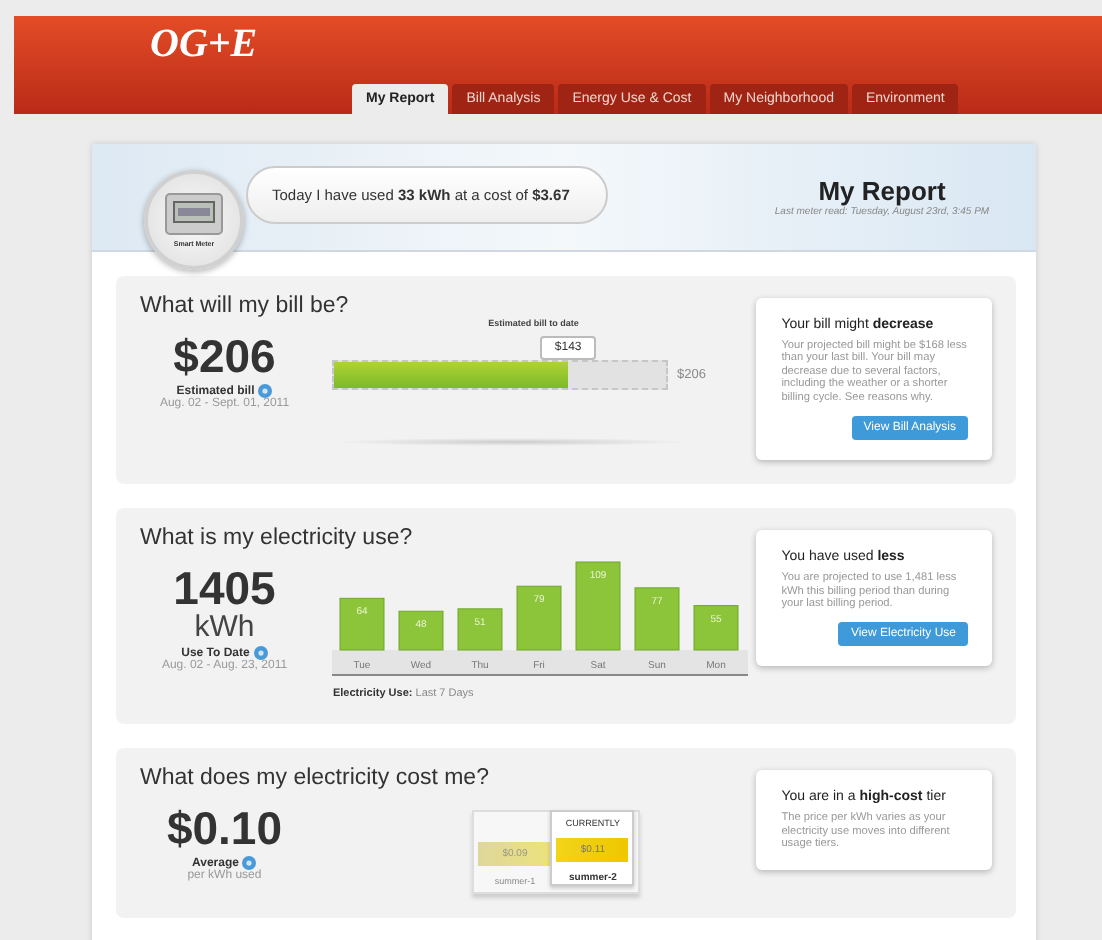  Describe the element at coordinates (315, 778) in the screenshot. I see `section-heading: What does my electricity cost me?` at that location.